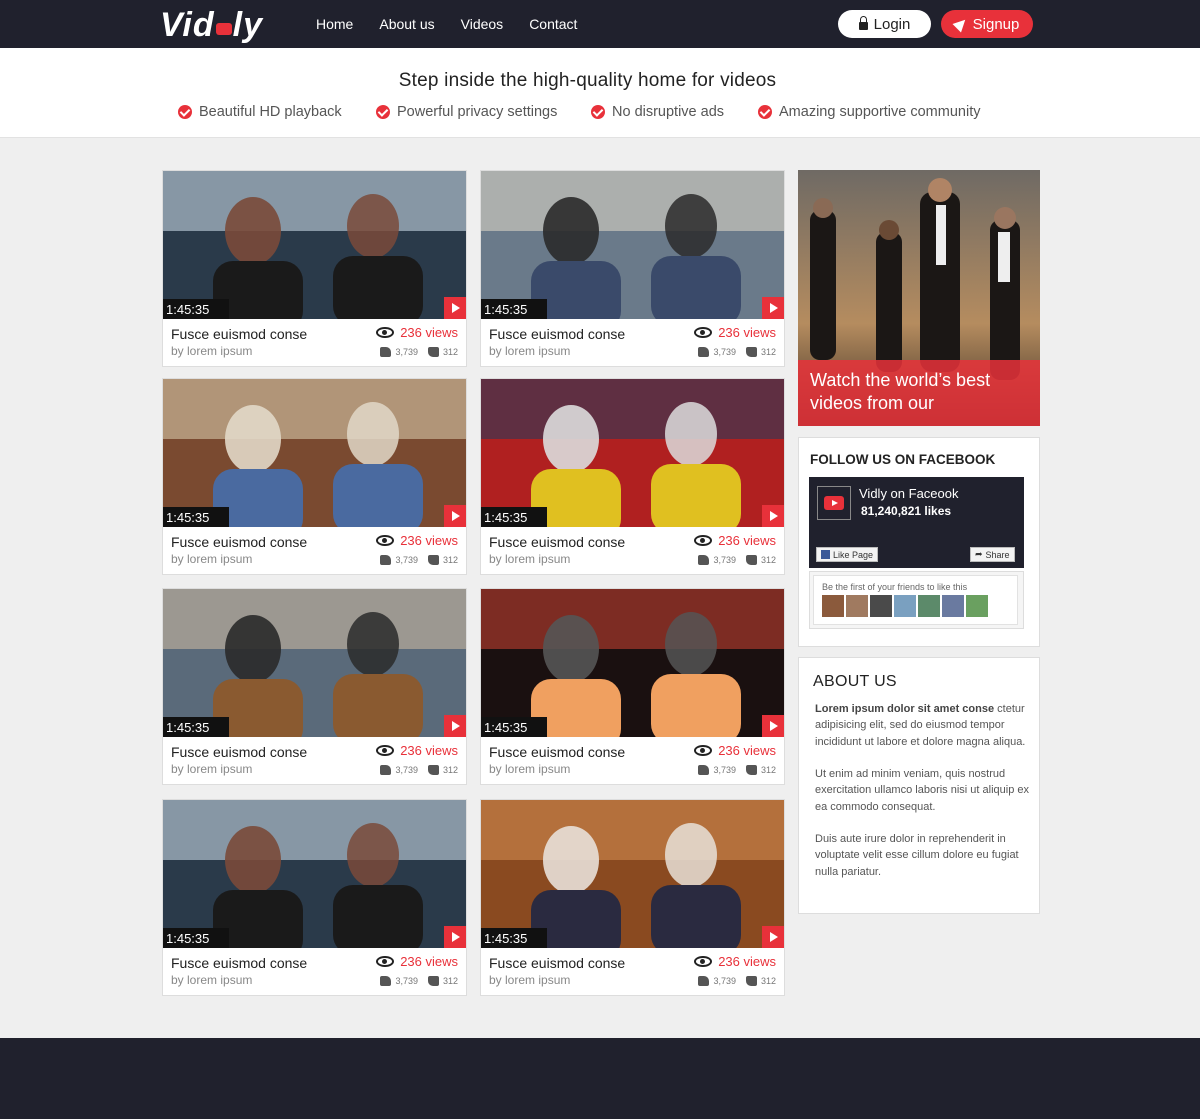 Image resolution: width=1200 pixels, height=1119 pixels. What do you see at coordinates (863, 23) in the screenshot?
I see `lock-icon` at bounding box center [863, 23].